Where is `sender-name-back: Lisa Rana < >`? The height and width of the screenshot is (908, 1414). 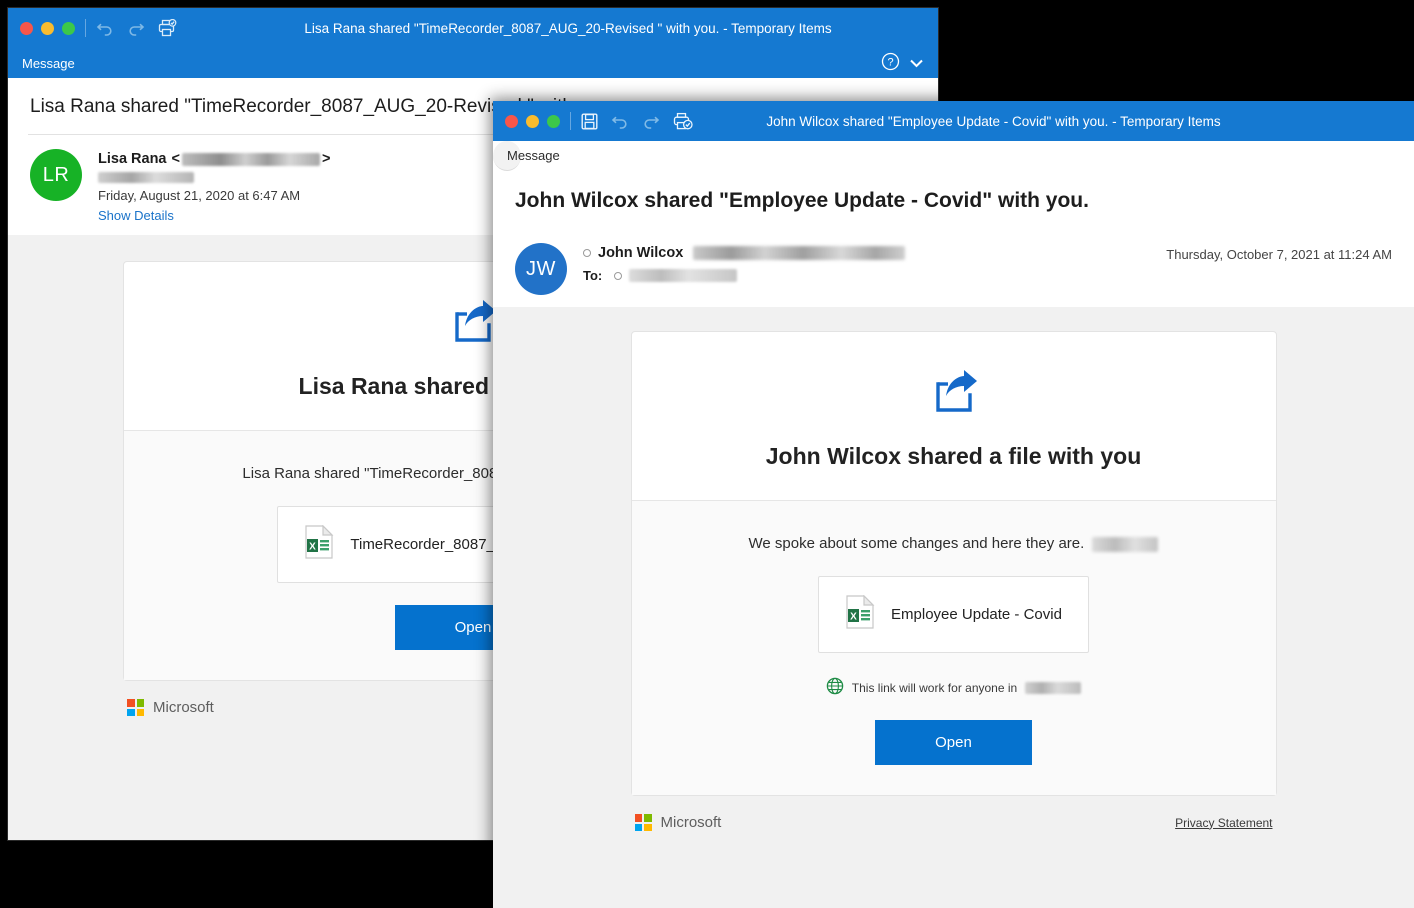
sender-name-back: Lisa Rana < > is located at coordinates (214, 159).